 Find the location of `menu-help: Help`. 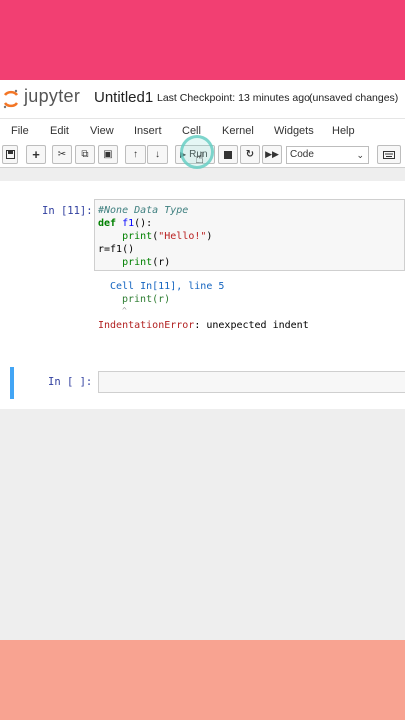

menu-help: Help is located at coordinates (343, 131).